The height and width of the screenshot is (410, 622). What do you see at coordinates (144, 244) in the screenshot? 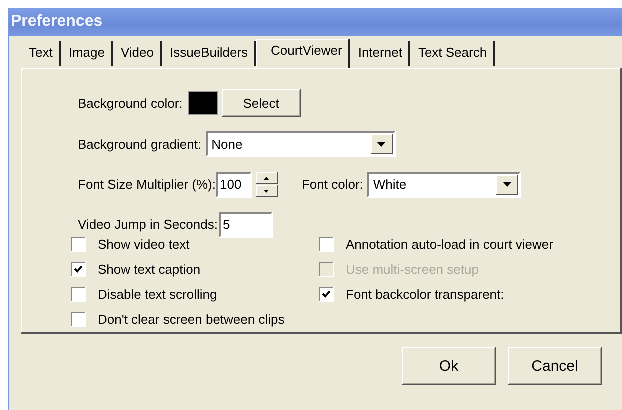
I see `checkbox-label: Show video text` at bounding box center [144, 244].